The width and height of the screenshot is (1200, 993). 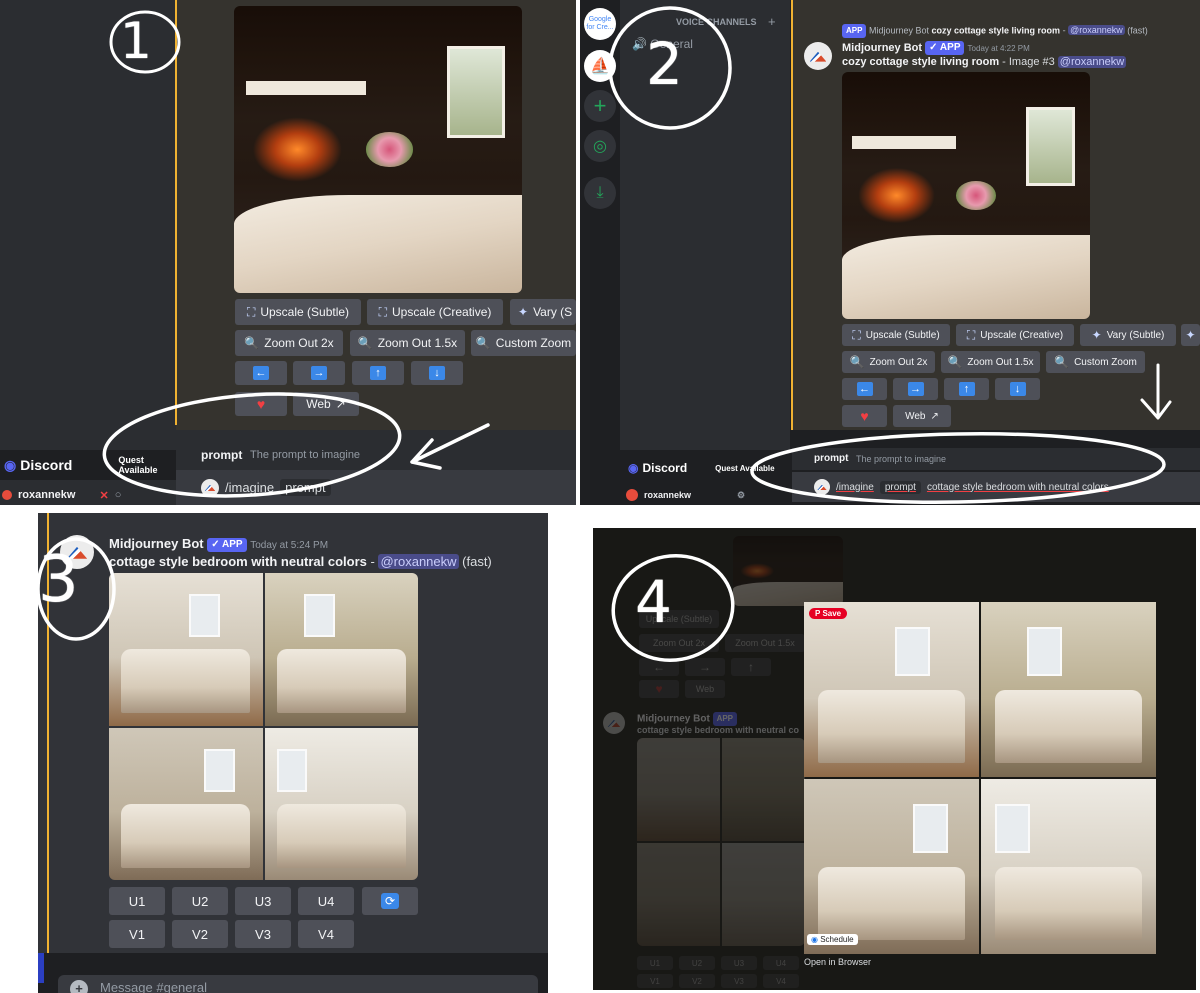 I want to click on add-server-icon: +, so click(x=600, y=106).